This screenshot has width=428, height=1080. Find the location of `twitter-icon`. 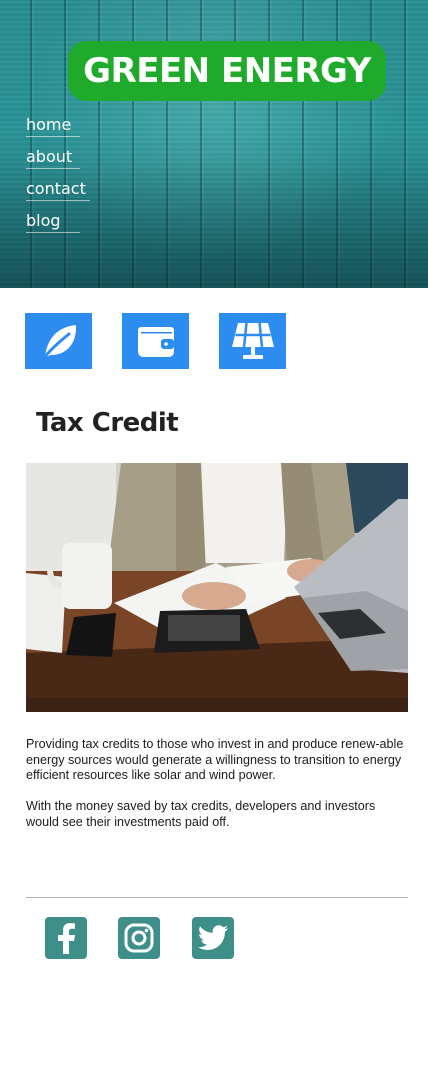

twitter-icon is located at coordinates (213, 937).